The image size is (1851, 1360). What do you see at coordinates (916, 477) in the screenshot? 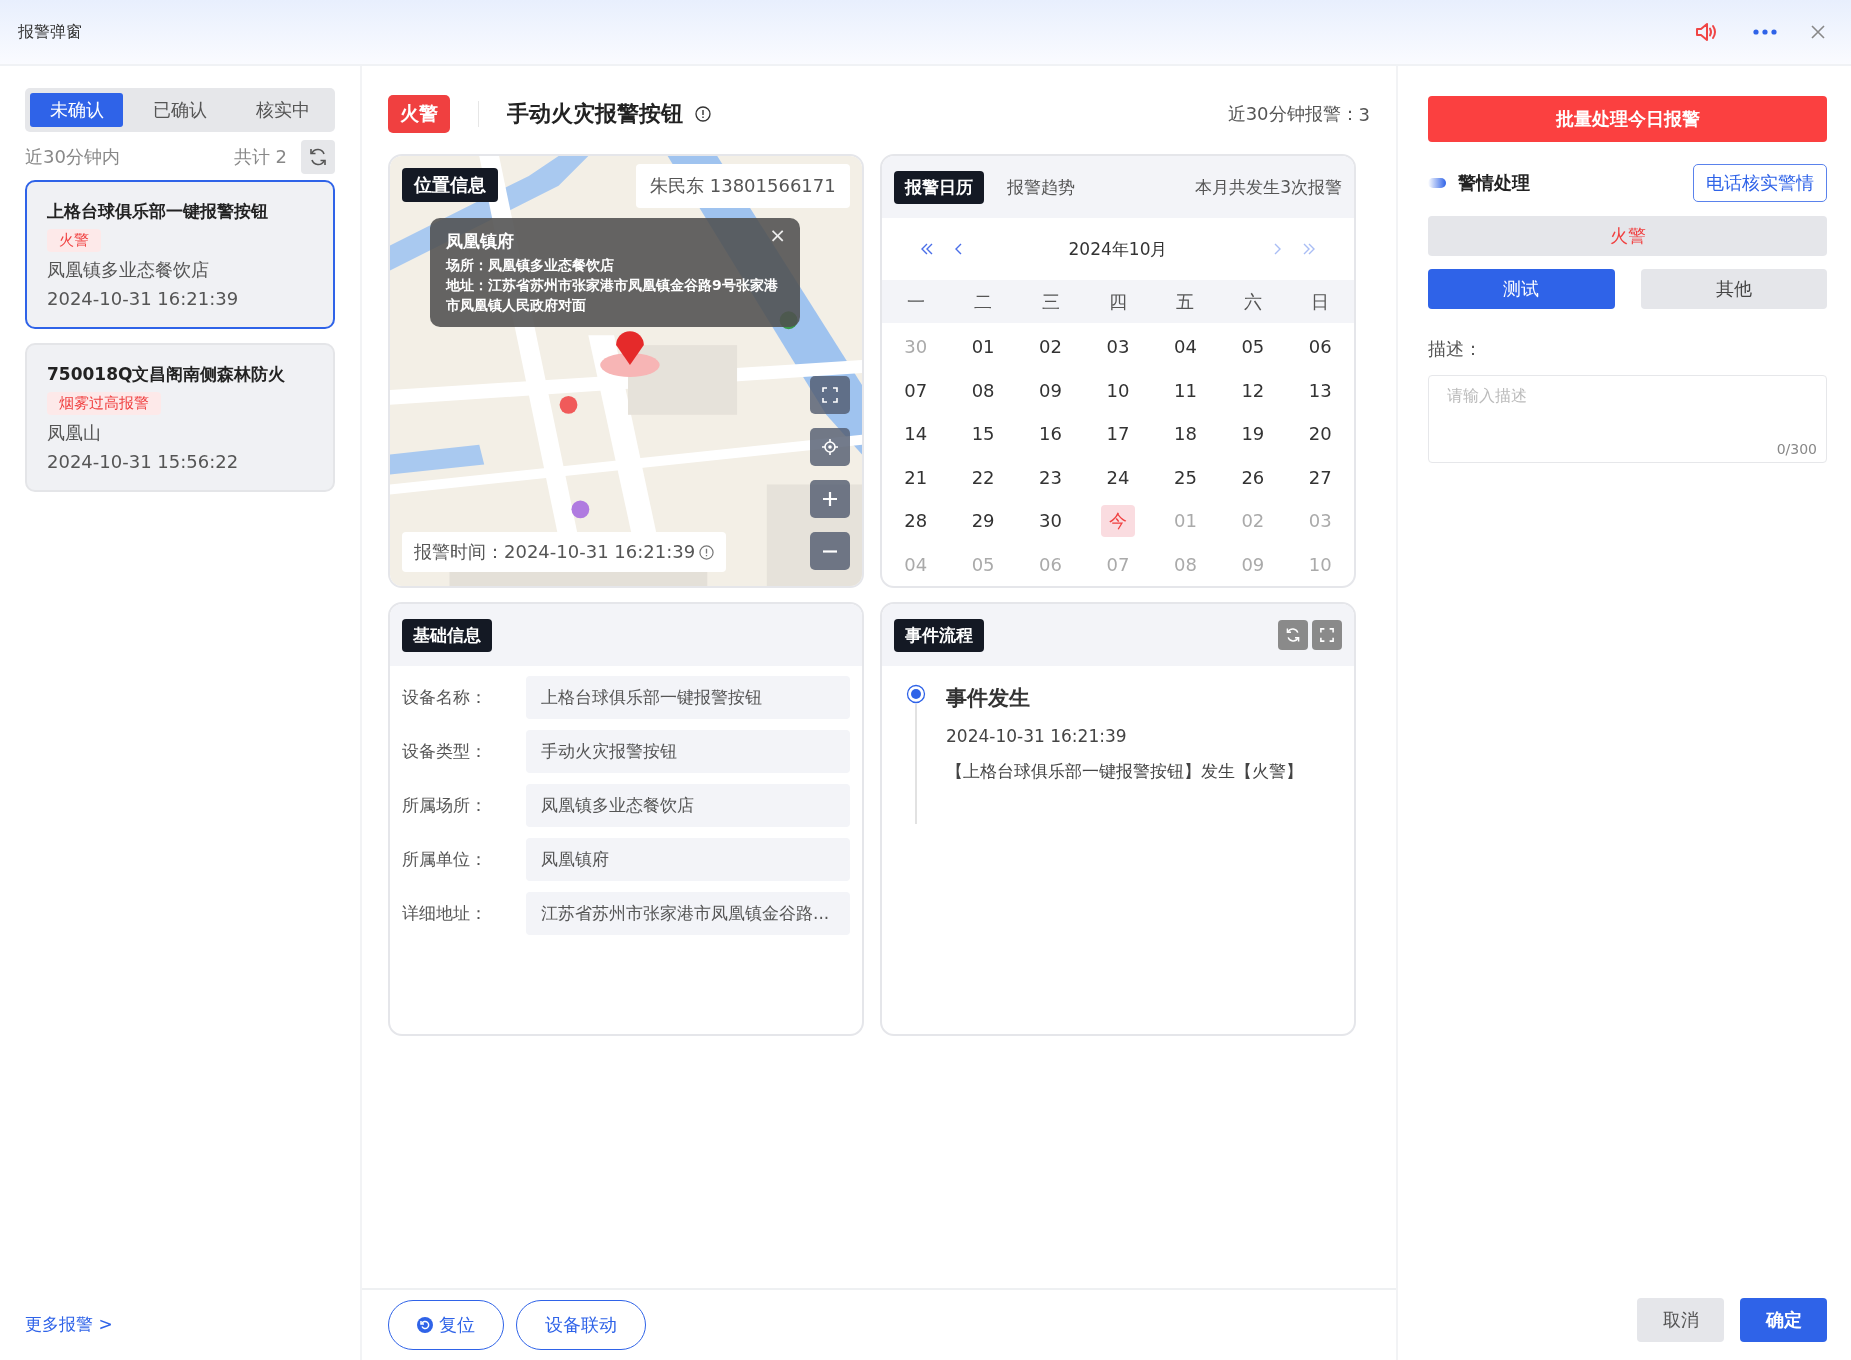
I see `calendar-day: 21` at bounding box center [916, 477].